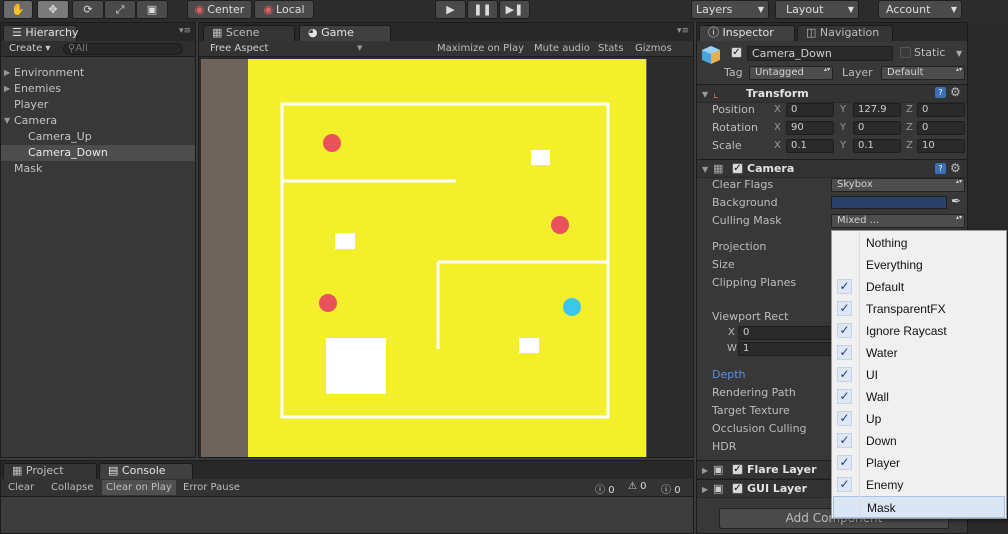  I want to click on gameobject-name-field: Camera_Down, so click(820, 53).